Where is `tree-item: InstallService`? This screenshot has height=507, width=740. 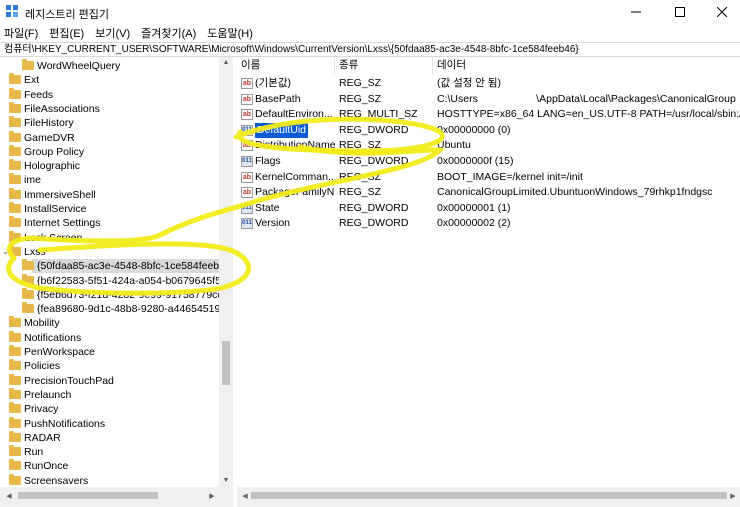
tree-item: InstallService is located at coordinates (109, 209).